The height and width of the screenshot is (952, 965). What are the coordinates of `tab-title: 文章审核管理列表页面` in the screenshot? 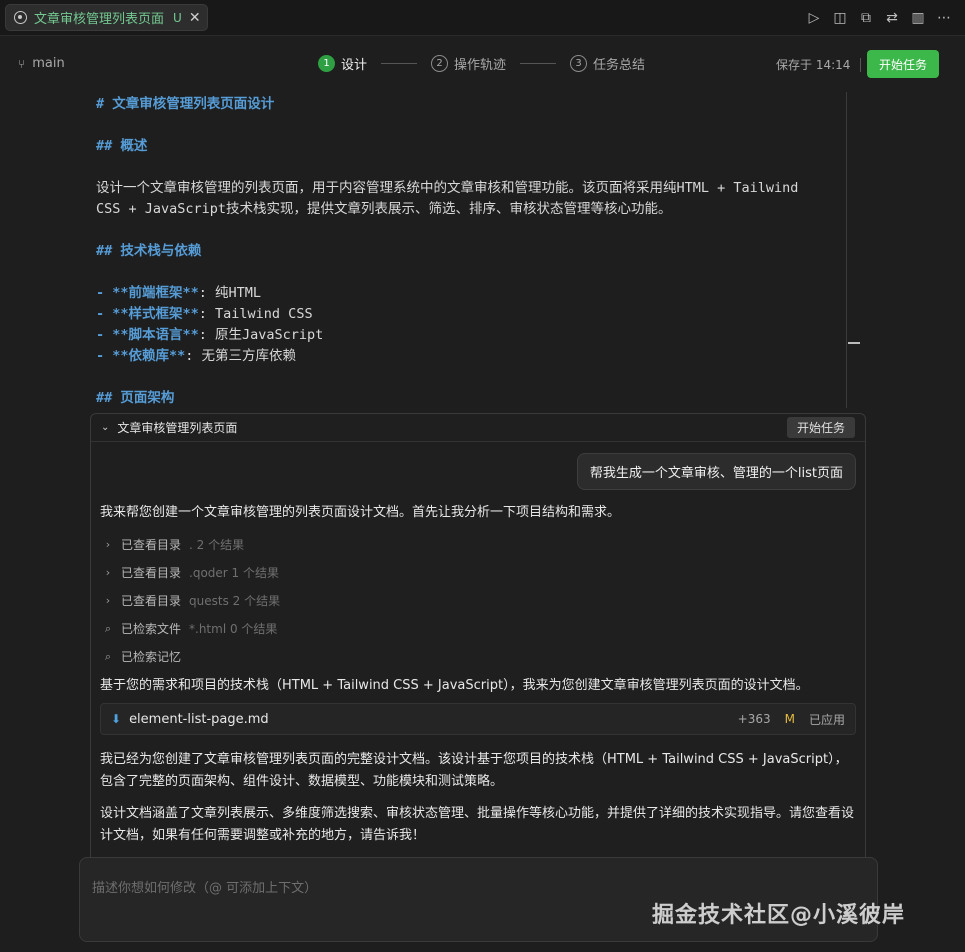 It's located at (99, 19).